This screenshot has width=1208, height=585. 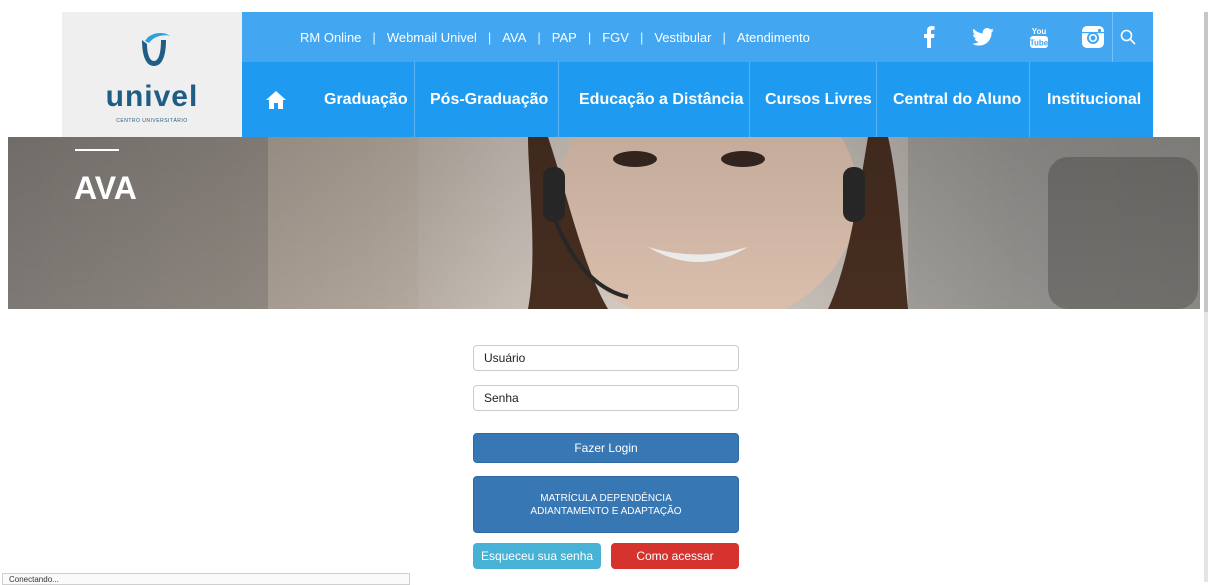 I want to click on forgot-password-button: Esqueceu sua senha, so click(x=537, y=556).